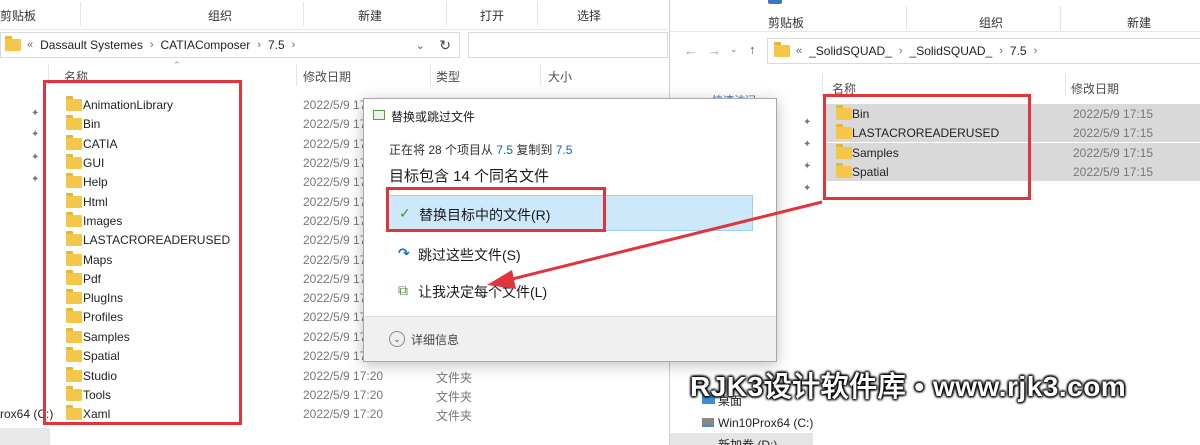 This screenshot has width=1200, height=445. What do you see at coordinates (501, 279) in the screenshot?
I see `arrow-head` at bounding box center [501, 279].